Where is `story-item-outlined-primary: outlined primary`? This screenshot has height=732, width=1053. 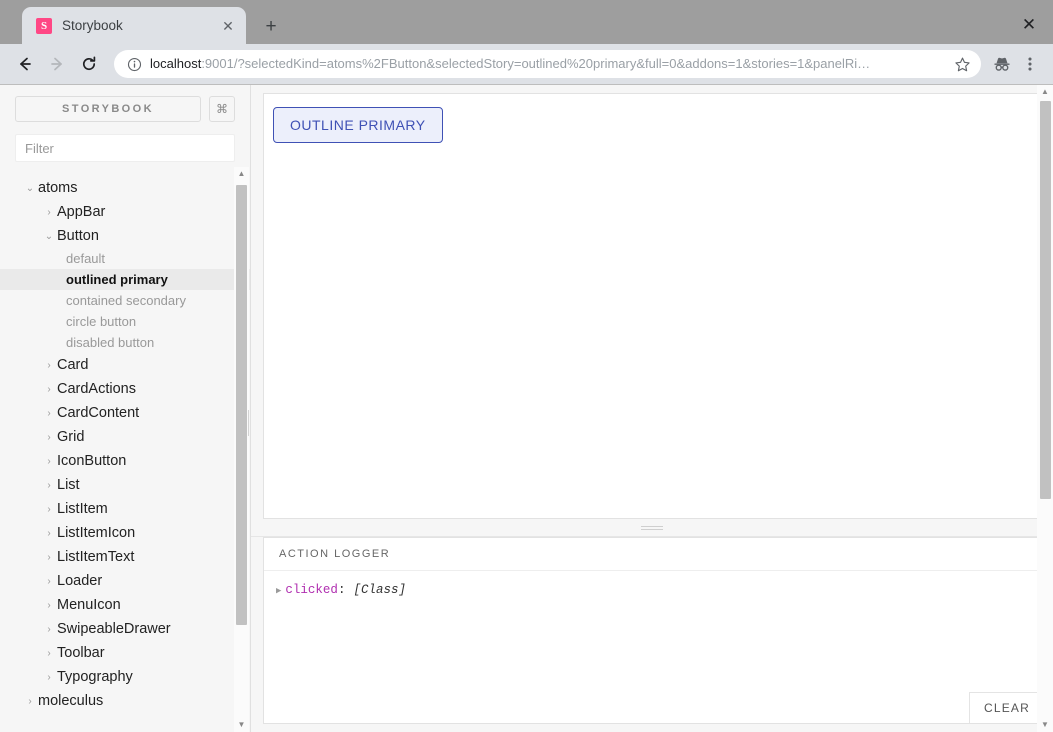
story-item-outlined-primary: outlined primary is located at coordinates (125, 279).